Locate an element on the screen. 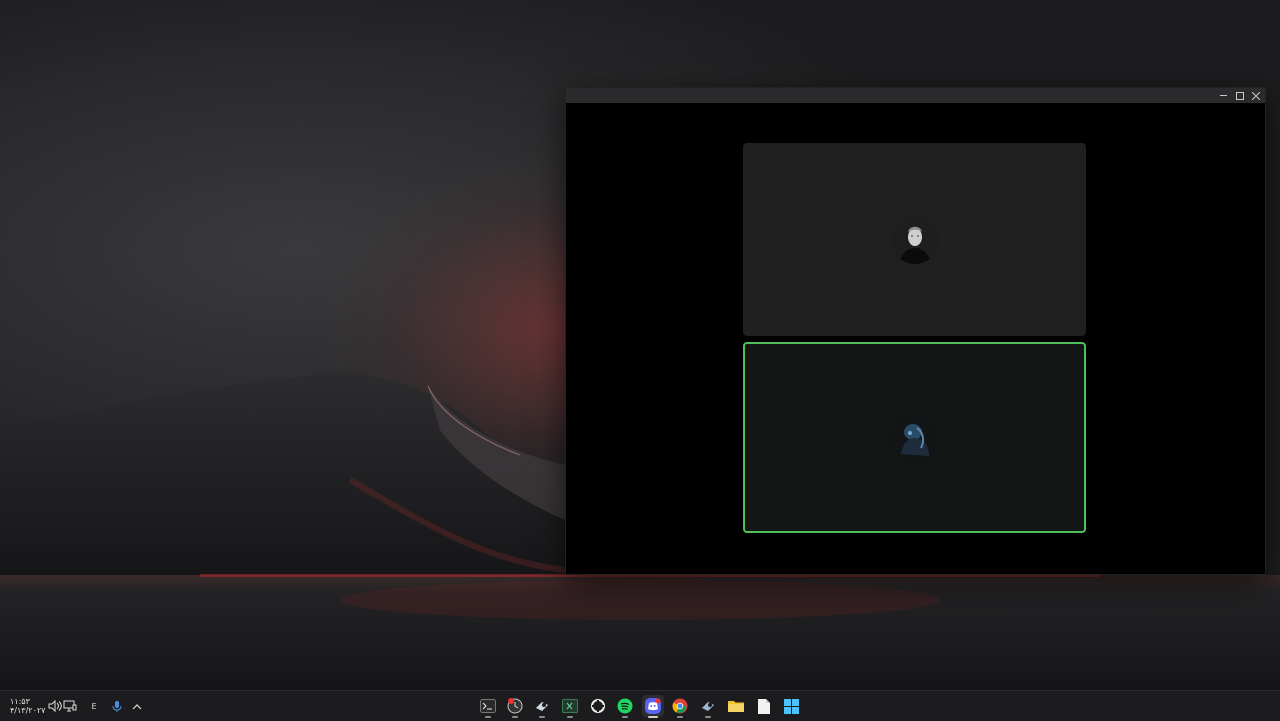  minimize-button is located at coordinates (1223, 95).